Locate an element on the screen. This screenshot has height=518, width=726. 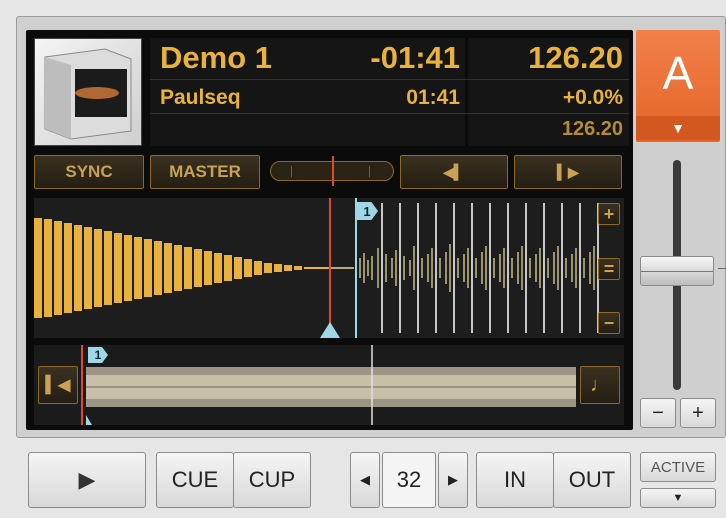
fader-center-tick is located at coordinates (722, 268).